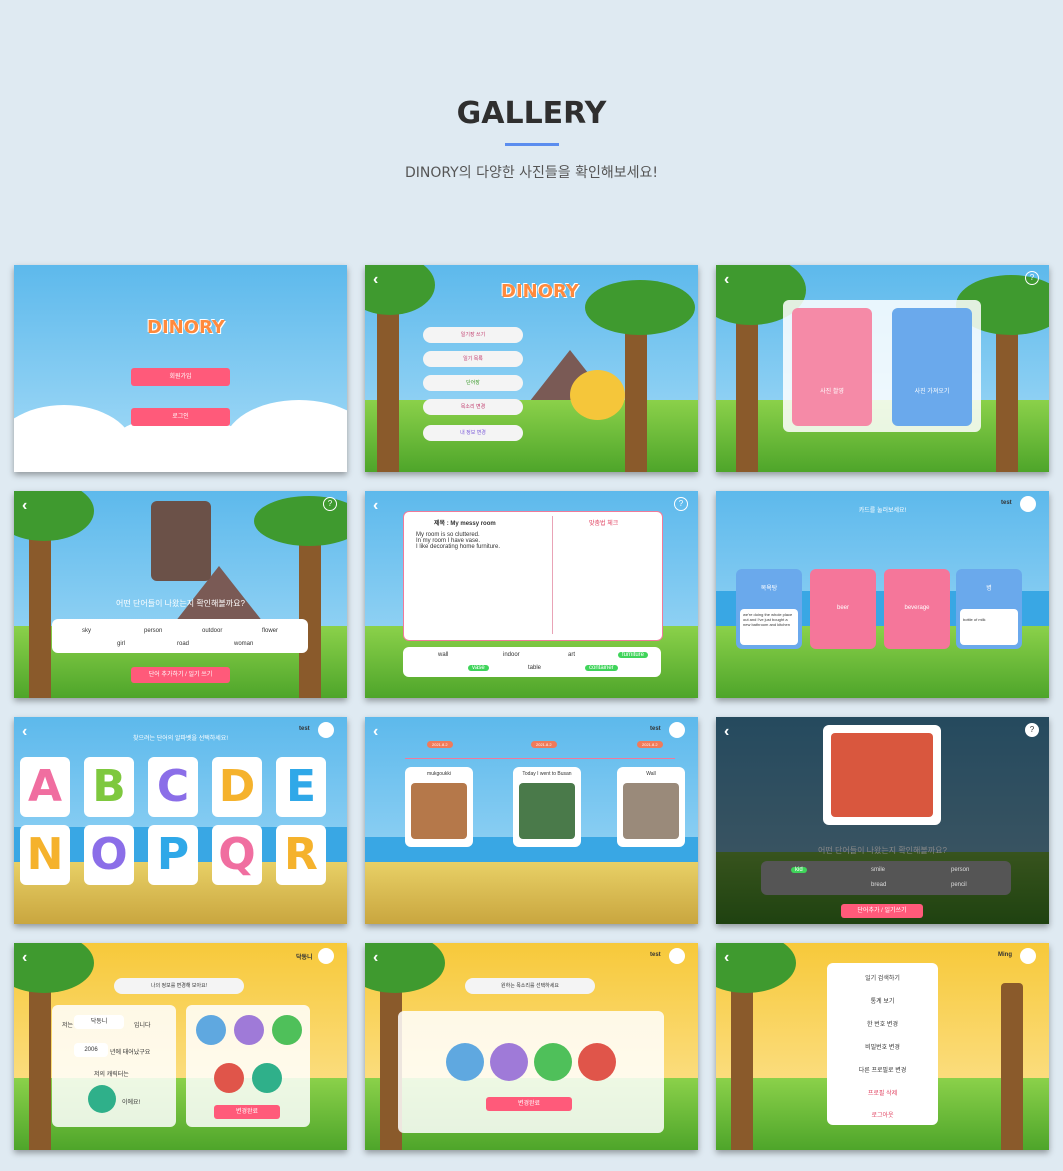  I want to click on menu-profile: 내 정보 변경, so click(473, 433).